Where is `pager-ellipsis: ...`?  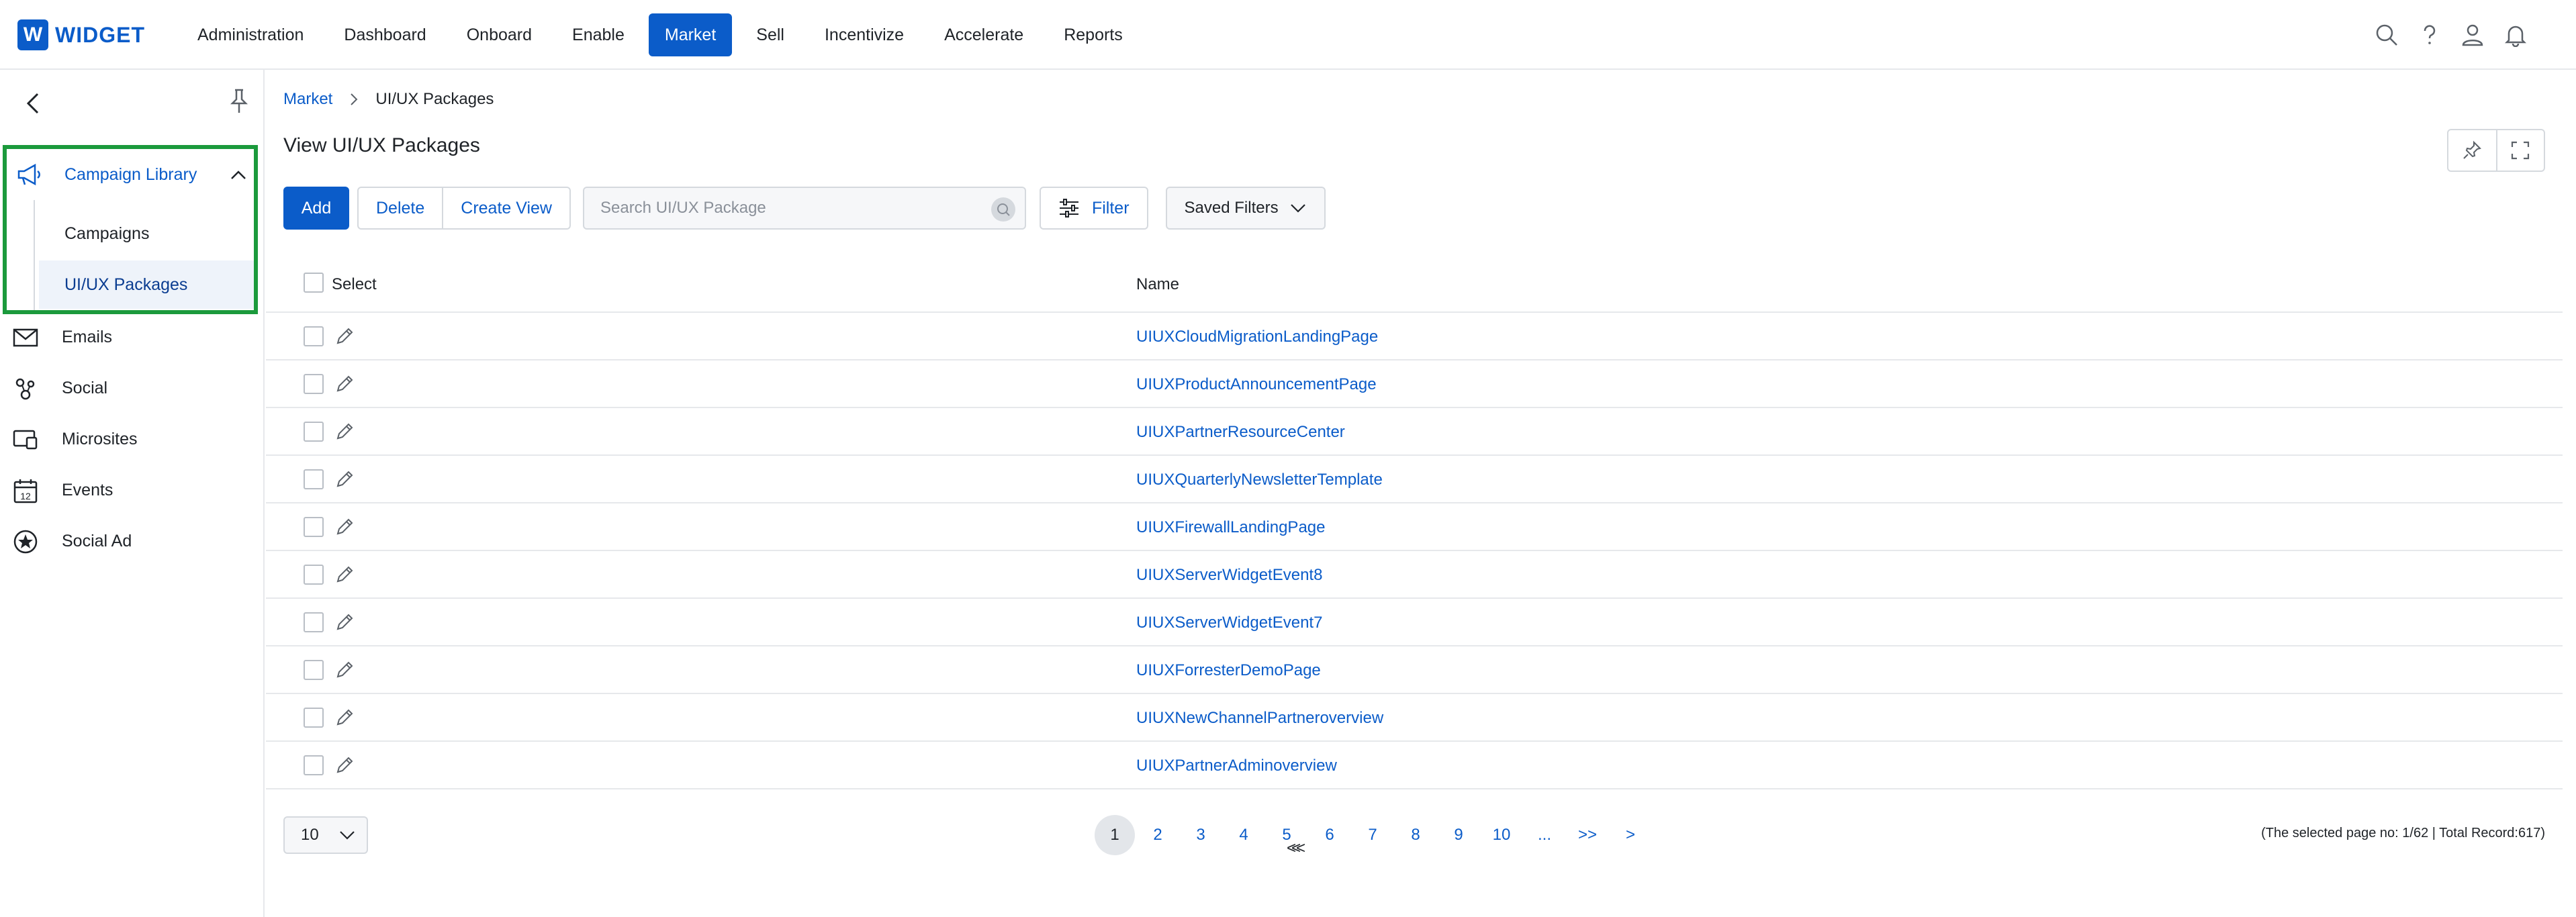
pager-ellipsis: ... is located at coordinates (1544, 835).